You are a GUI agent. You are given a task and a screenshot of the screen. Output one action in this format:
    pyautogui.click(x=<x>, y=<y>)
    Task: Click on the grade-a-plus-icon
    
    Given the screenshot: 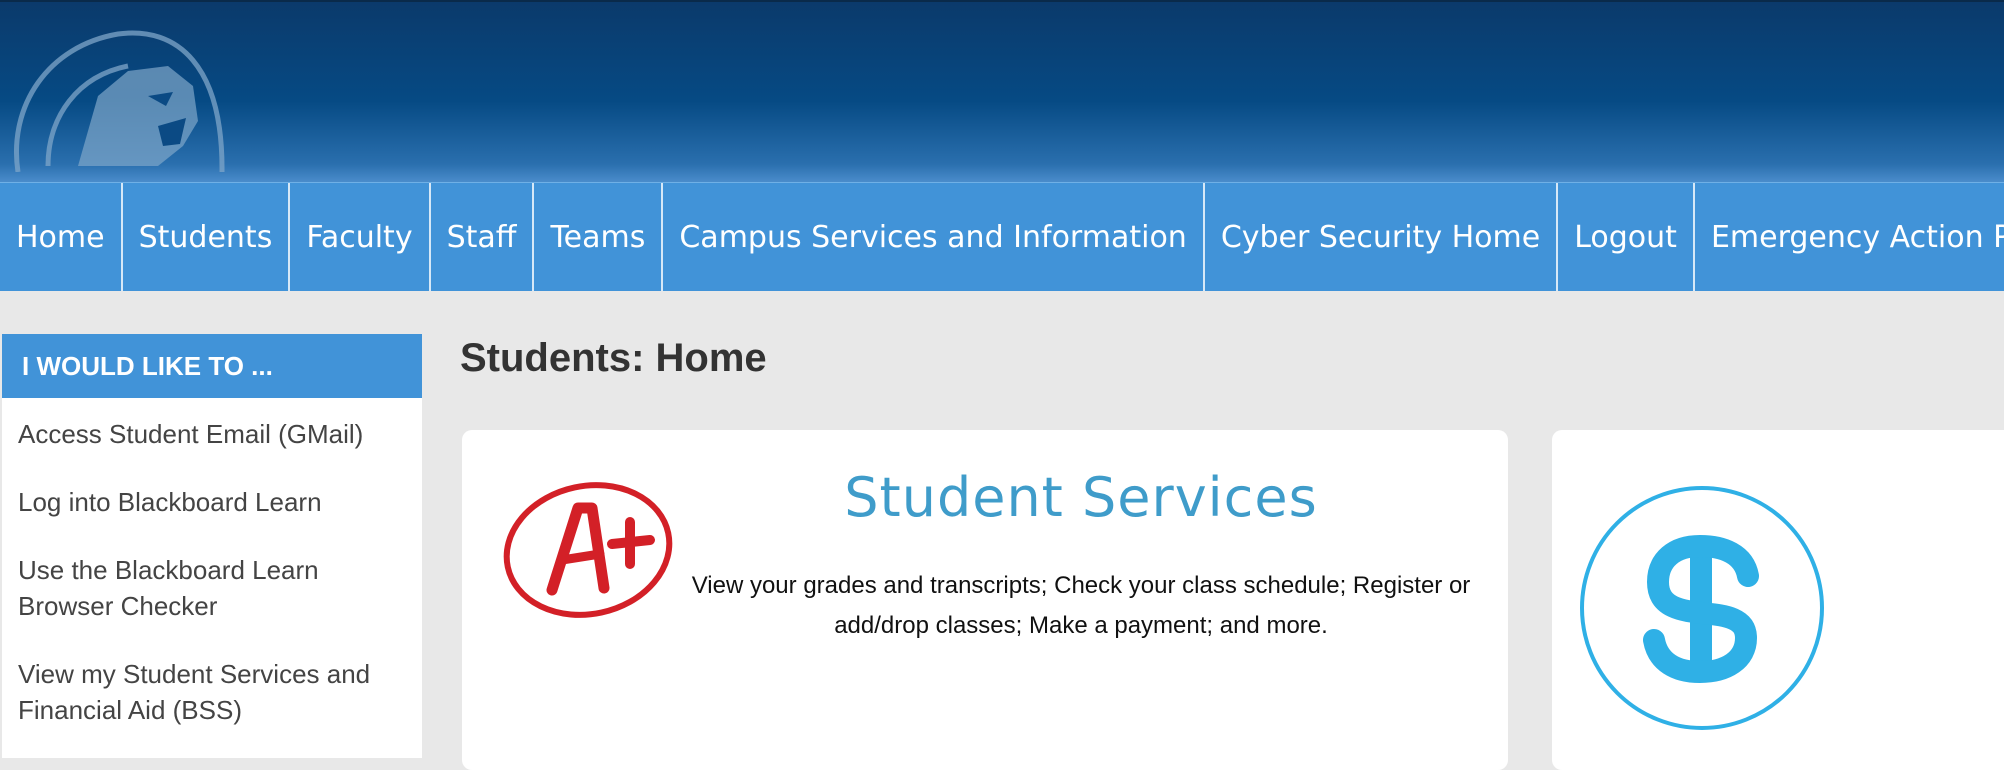 What is the action you would take?
    pyautogui.click(x=588, y=550)
    